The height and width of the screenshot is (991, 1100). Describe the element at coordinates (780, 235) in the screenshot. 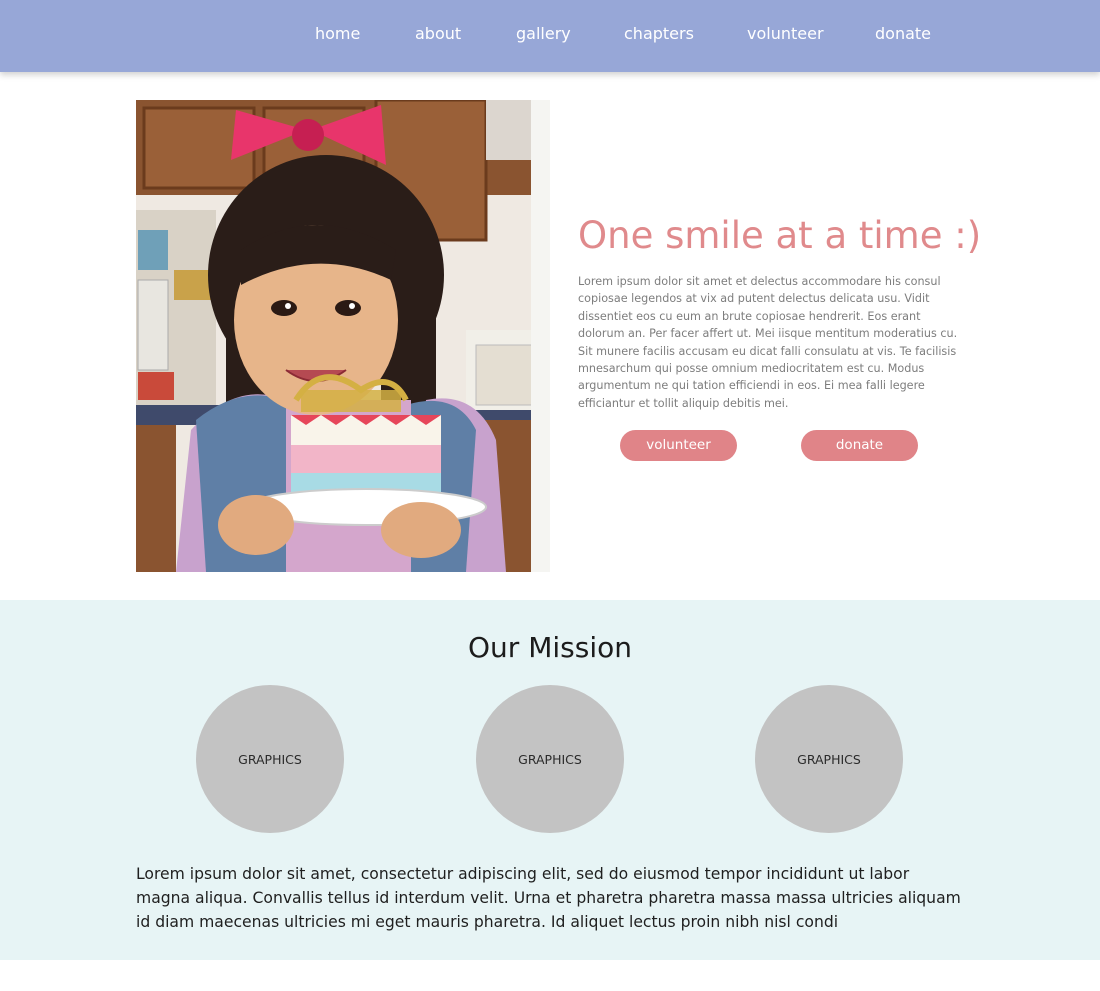

I see `hero-title: One smile at a time :)` at that location.